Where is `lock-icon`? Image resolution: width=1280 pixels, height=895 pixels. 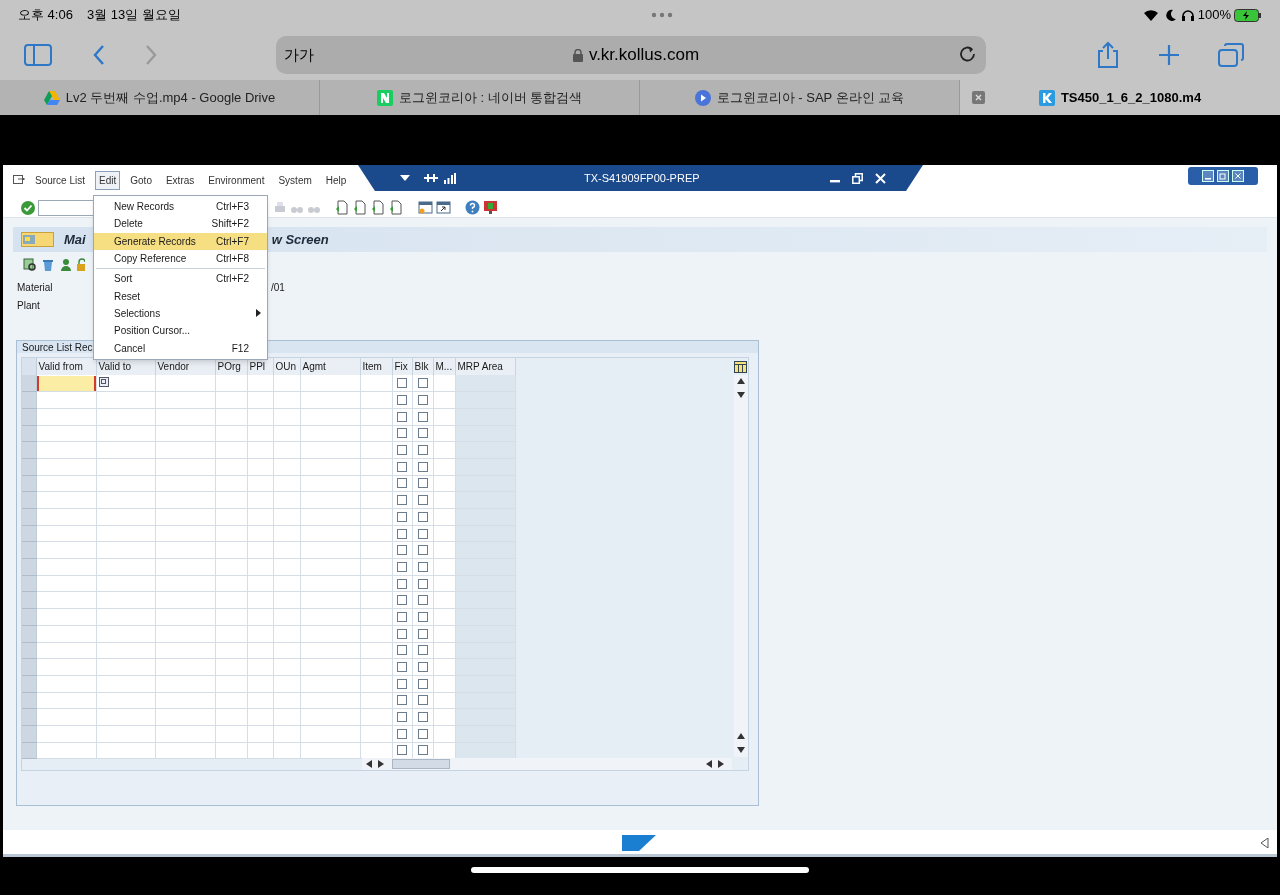
lock-icon is located at coordinates (81, 265).